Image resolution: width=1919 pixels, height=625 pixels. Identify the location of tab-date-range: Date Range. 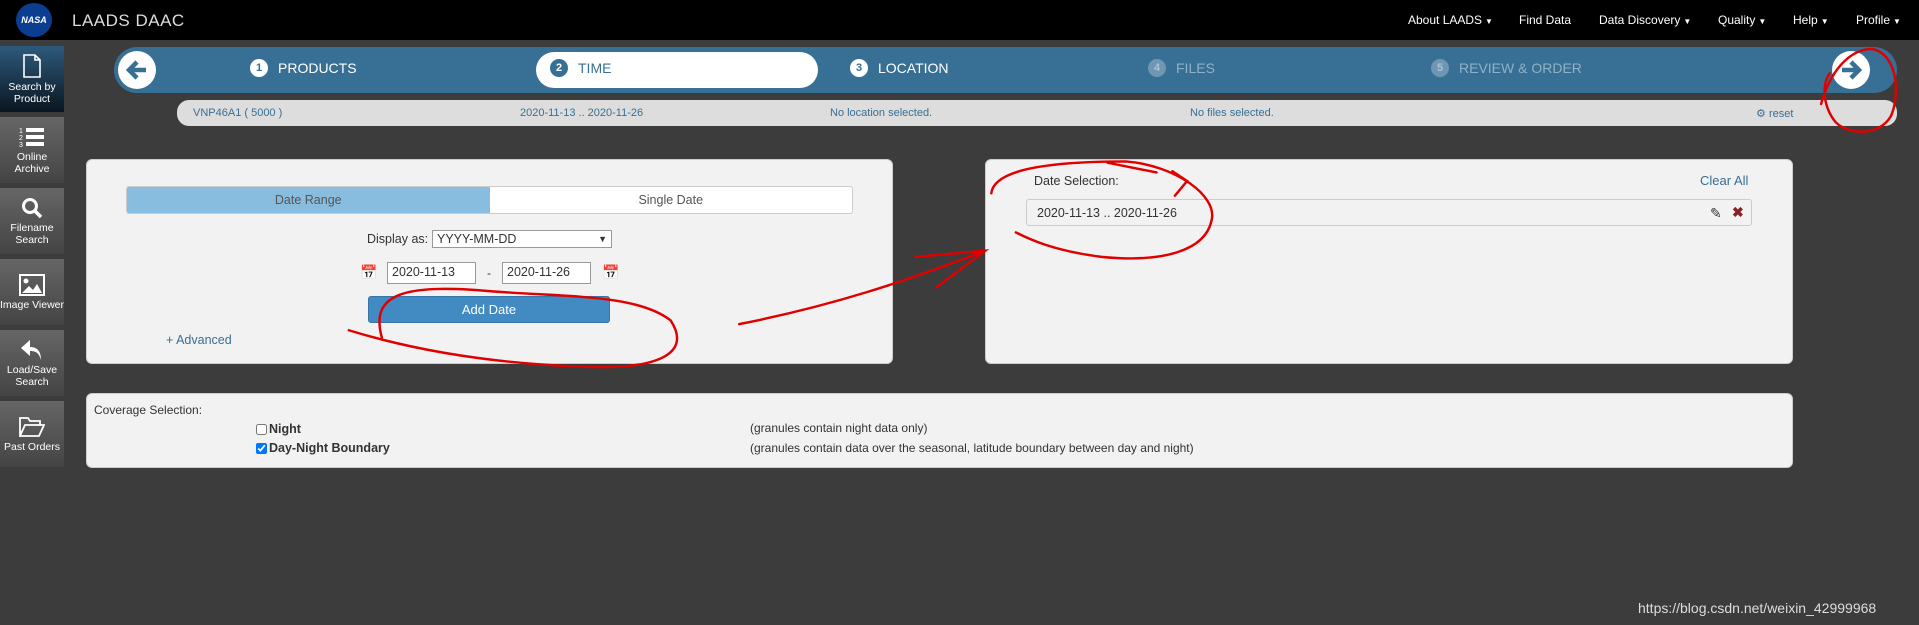
(308, 200).